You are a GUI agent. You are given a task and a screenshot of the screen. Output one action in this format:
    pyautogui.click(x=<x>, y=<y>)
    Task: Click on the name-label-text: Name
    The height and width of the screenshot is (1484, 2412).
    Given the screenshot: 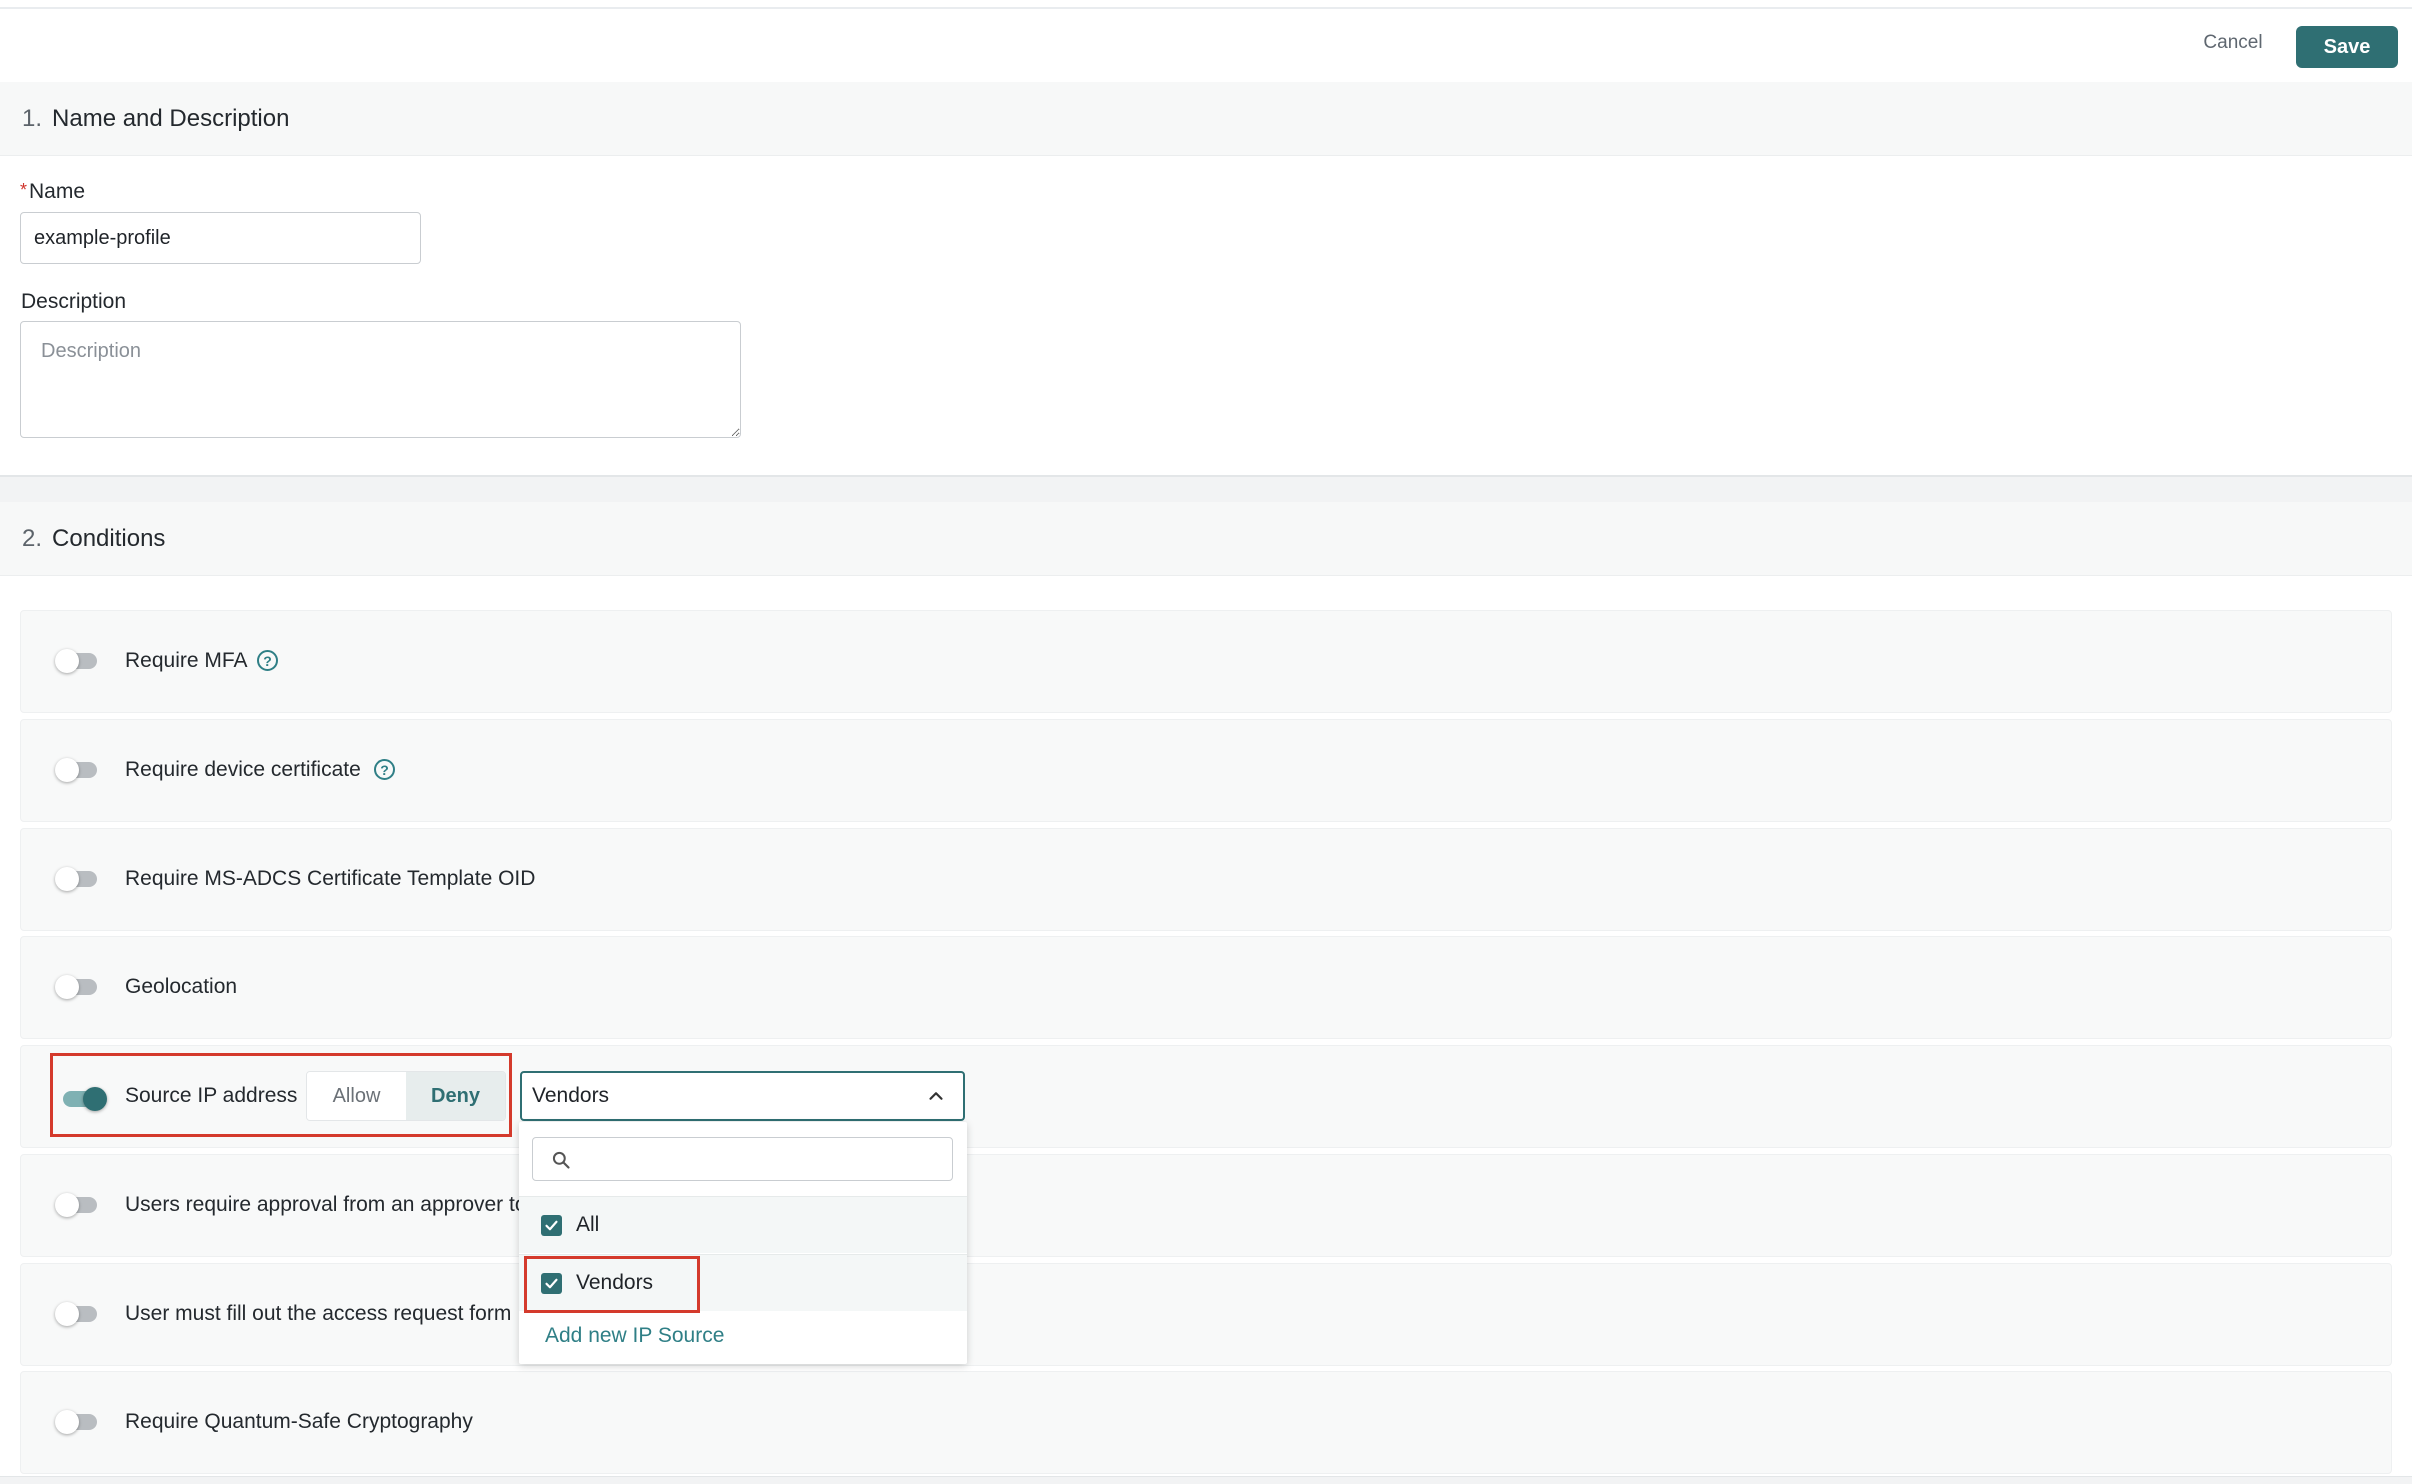 What is the action you would take?
    pyautogui.click(x=57, y=191)
    